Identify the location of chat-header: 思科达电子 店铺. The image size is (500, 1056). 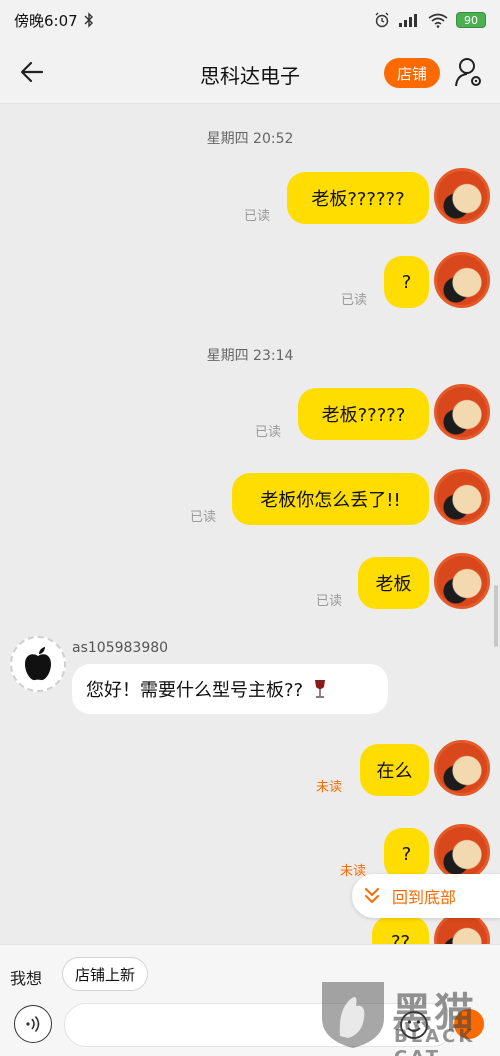
(250, 72).